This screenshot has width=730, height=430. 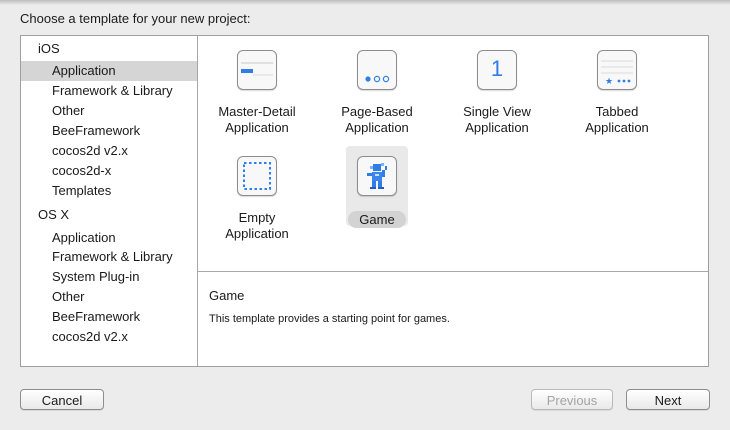 What do you see at coordinates (109, 238) in the screenshot?
I see `sidebar-item-osx-application: Application` at bounding box center [109, 238].